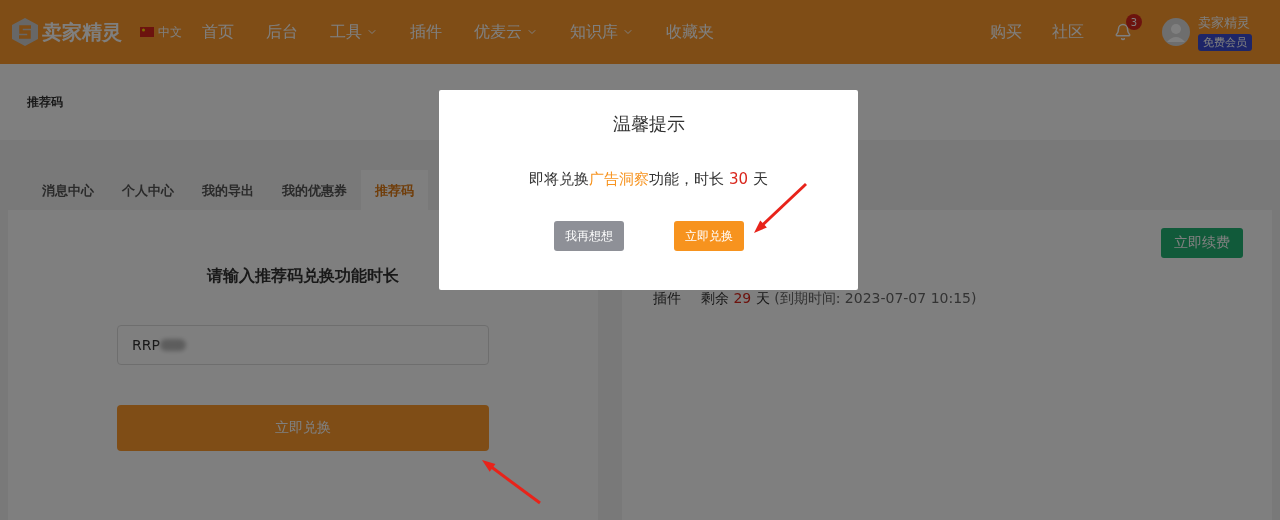 This screenshot has width=1280, height=520. What do you see at coordinates (690, 32) in the screenshot?
I see `nav-item: 收藏夹` at bounding box center [690, 32].